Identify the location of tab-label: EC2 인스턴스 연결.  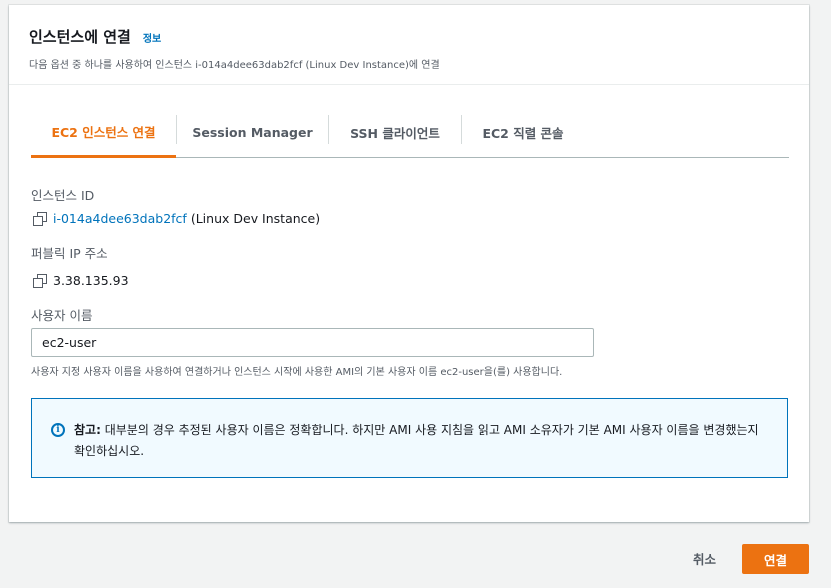
(103, 132).